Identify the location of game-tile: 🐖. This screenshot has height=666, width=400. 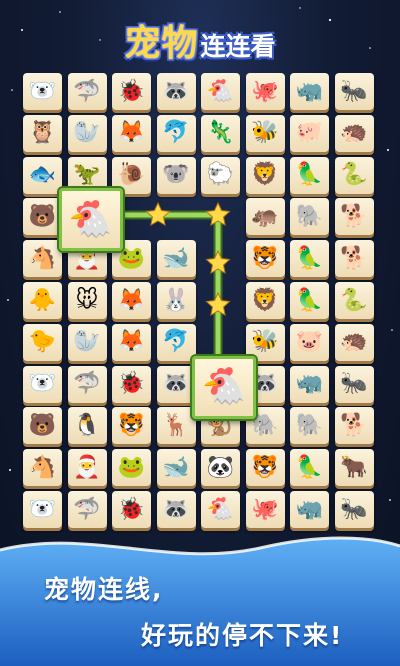
(309, 133).